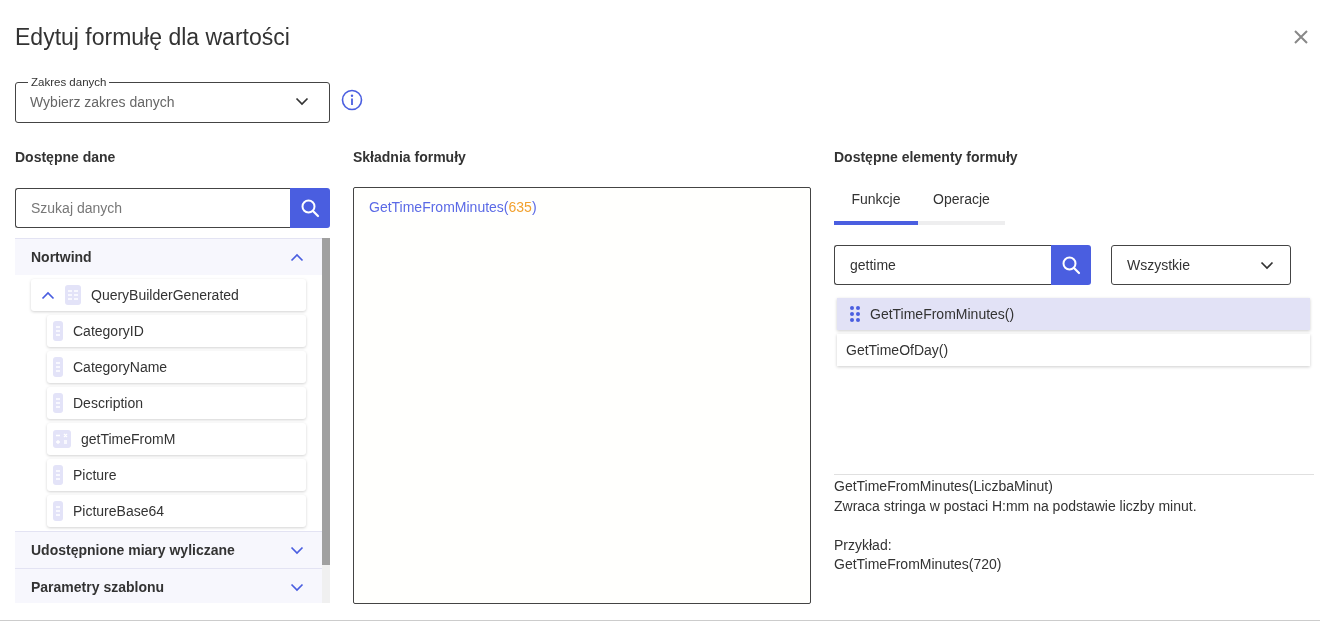 The image size is (1320, 621). Describe the element at coordinates (352, 100) in the screenshot. I see `info-icon` at that location.